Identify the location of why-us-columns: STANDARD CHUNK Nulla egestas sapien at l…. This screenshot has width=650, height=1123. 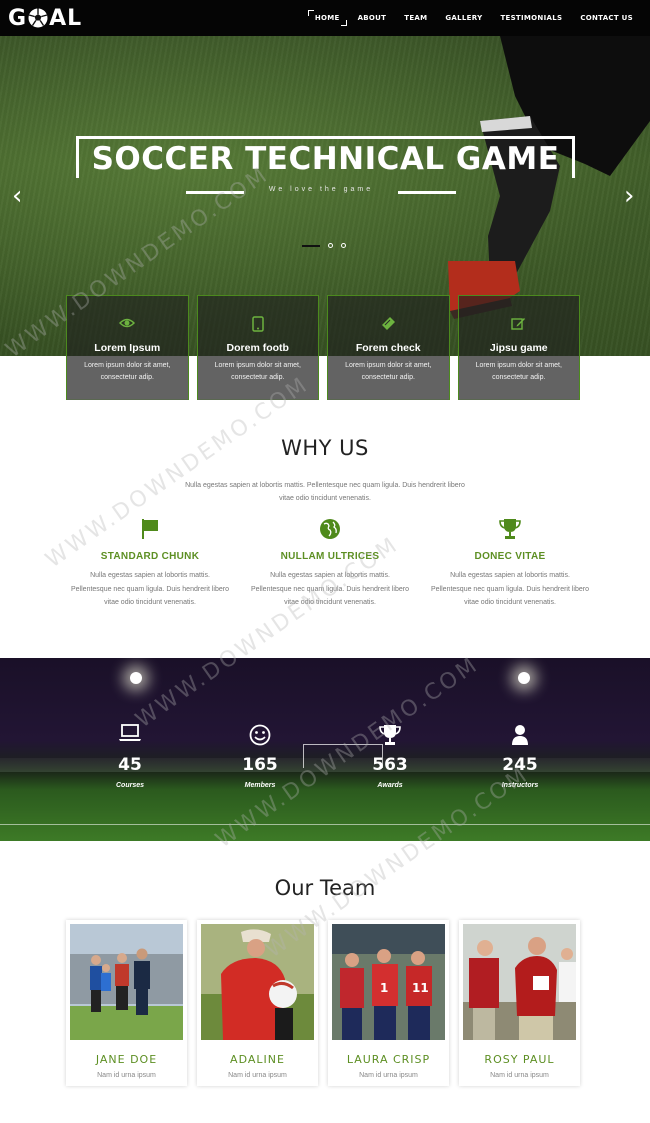
(330, 564).